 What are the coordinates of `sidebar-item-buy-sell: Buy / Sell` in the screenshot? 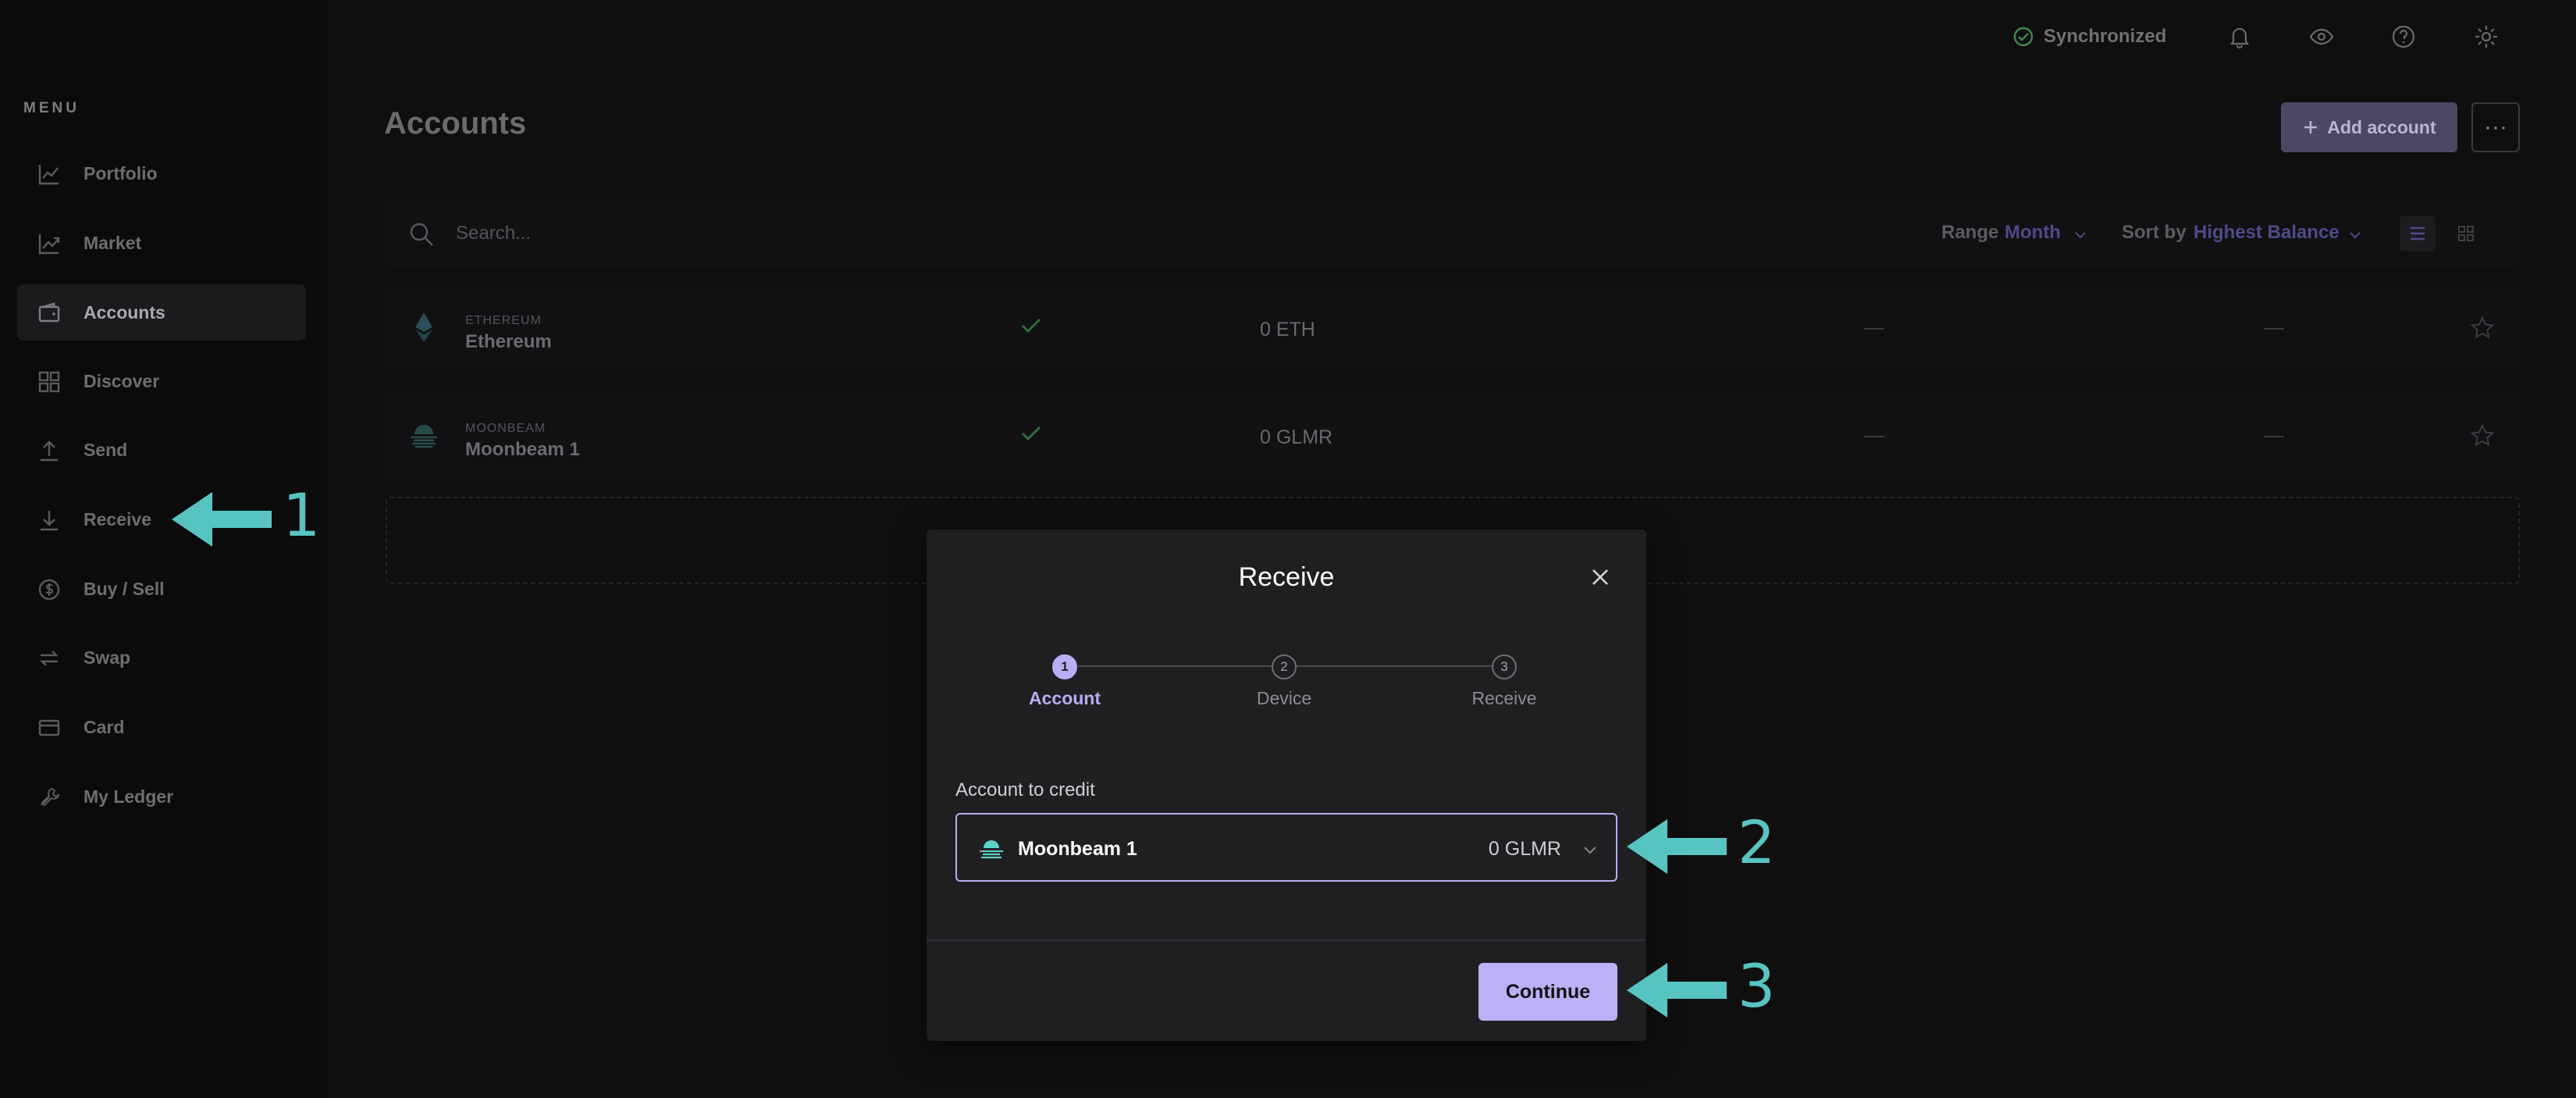 It's located at (161, 589).